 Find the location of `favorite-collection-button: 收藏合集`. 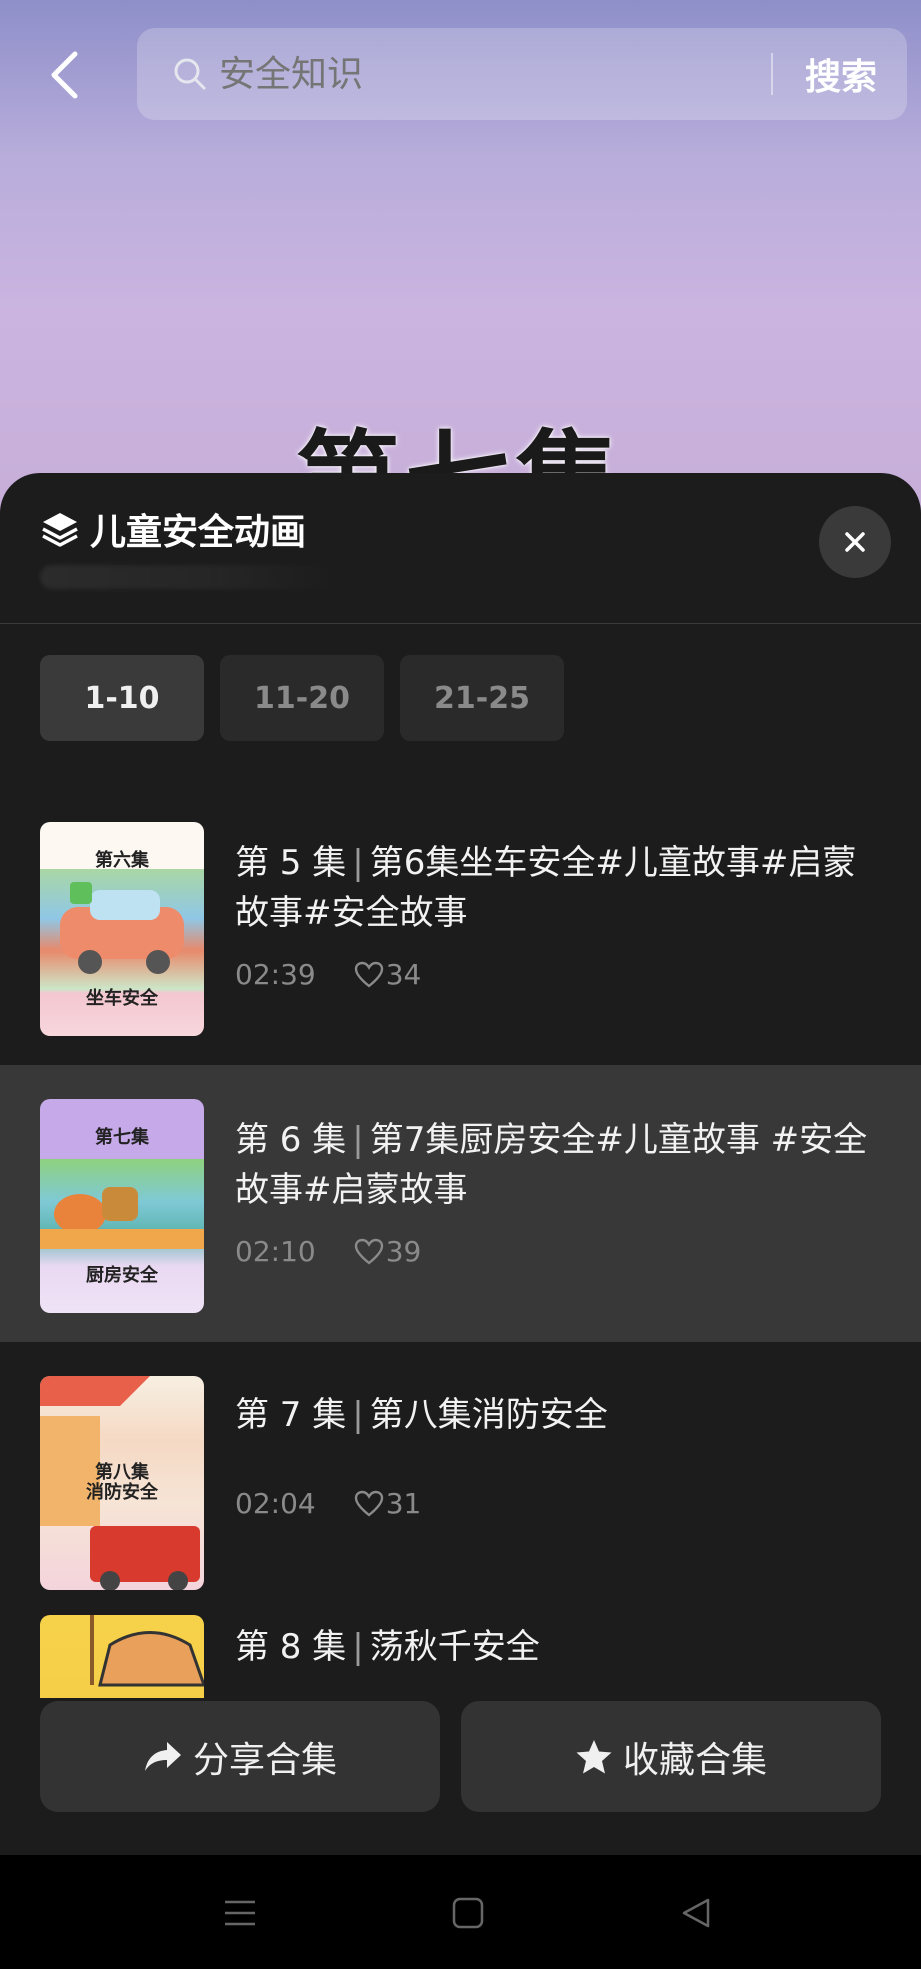

favorite-collection-button: 收藏合集 is located at coordinates (671, 1756).